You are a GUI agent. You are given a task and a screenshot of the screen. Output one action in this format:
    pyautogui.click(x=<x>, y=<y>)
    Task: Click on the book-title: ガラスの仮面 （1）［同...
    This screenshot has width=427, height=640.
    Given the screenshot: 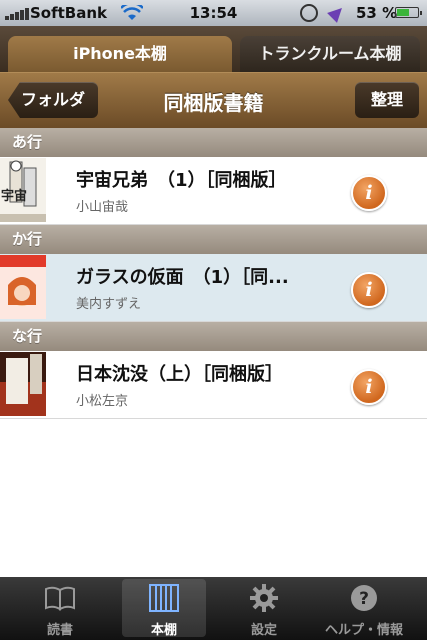 What is the action you would take?
    pyautogui.click(x=182, y=277)
    